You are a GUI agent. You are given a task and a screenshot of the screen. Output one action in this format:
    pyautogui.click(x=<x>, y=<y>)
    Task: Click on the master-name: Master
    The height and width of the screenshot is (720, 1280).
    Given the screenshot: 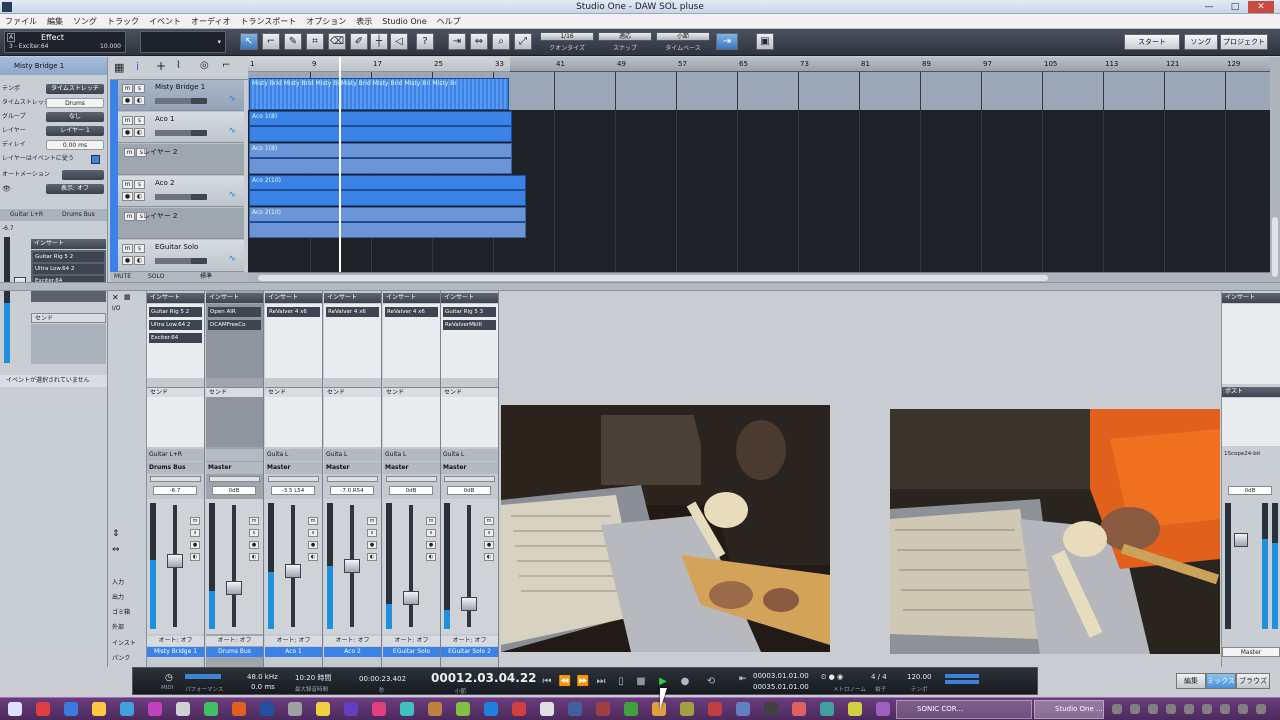 What is the action you would take?
    pyautogui.click(x=1251, y=652)
    